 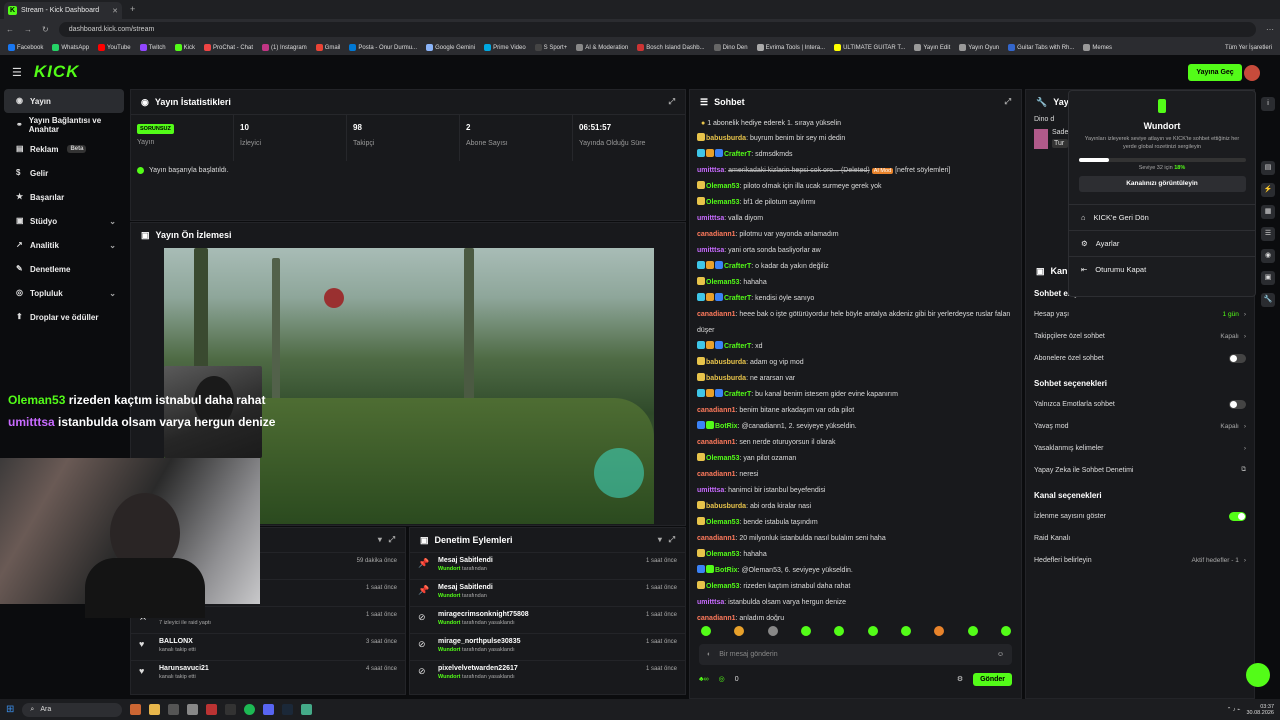 What do you see at coordinates (856, 251) in the screenshot?
I see `chat-message: umitttsa: yani orta sonda basliyorlar aw` at bounding box center [856, 251].